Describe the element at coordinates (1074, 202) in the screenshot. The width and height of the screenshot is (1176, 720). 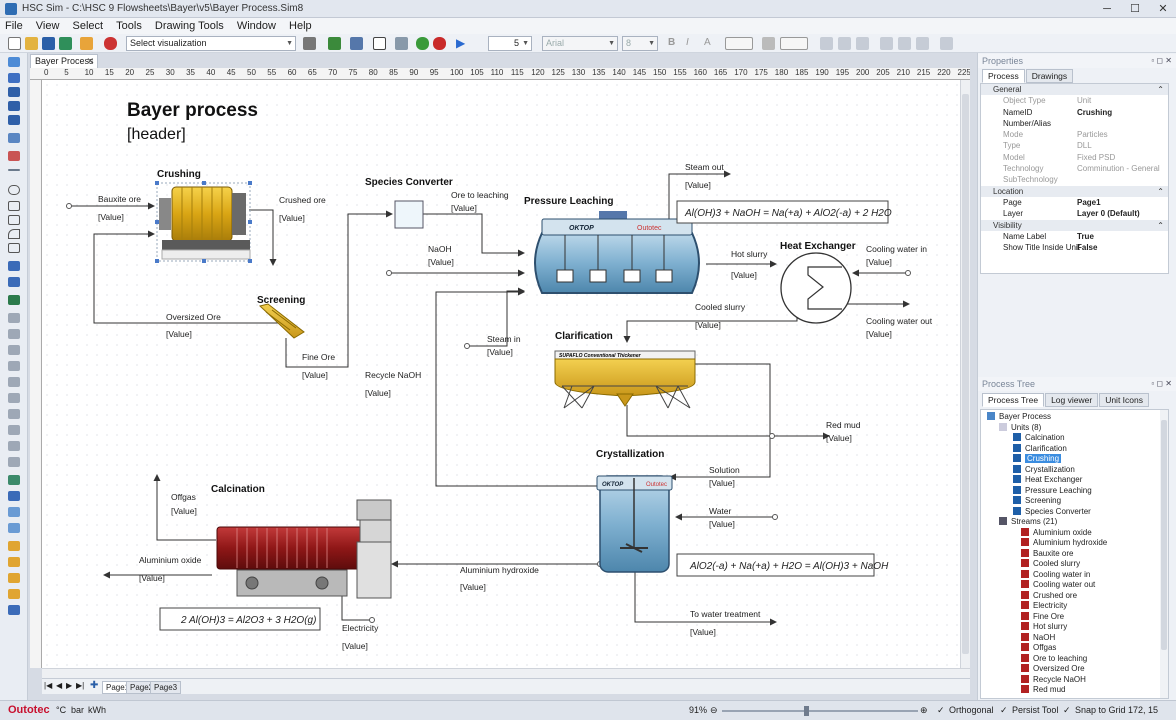
I see `property-row: Page Page1` at that location.